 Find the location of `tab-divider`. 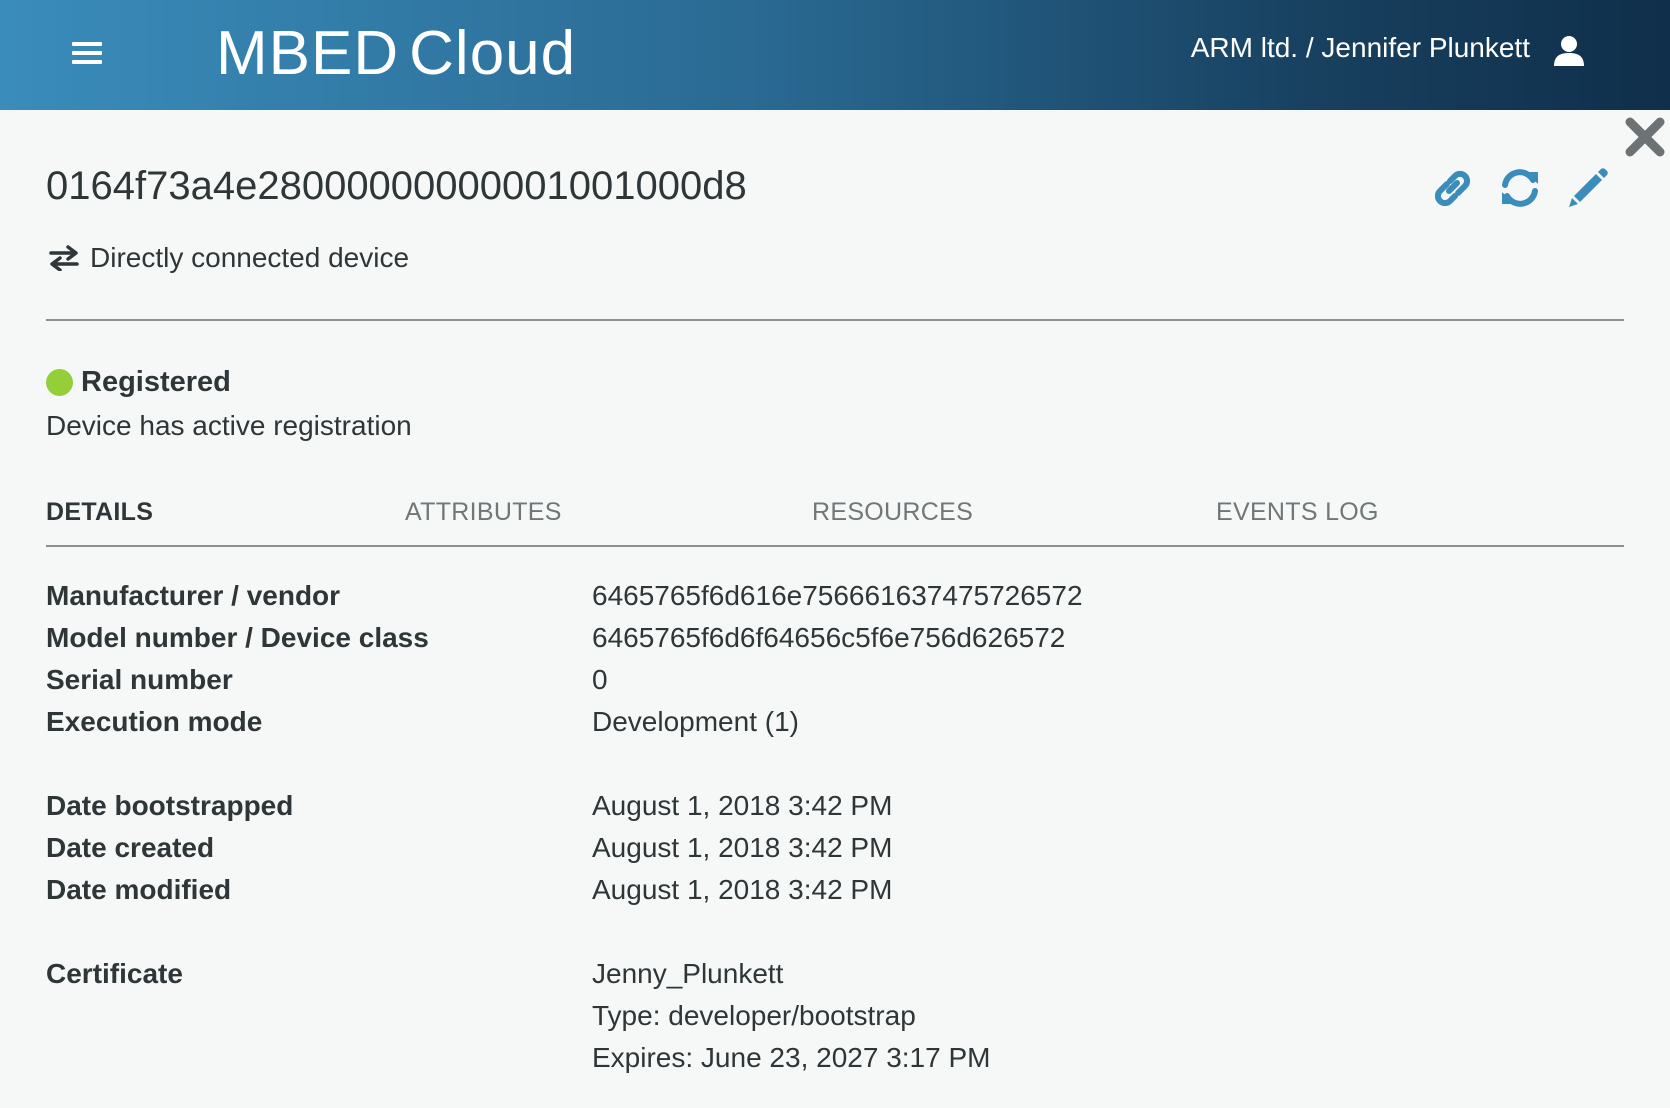

tab-divider is located at coordinates (835, 546).